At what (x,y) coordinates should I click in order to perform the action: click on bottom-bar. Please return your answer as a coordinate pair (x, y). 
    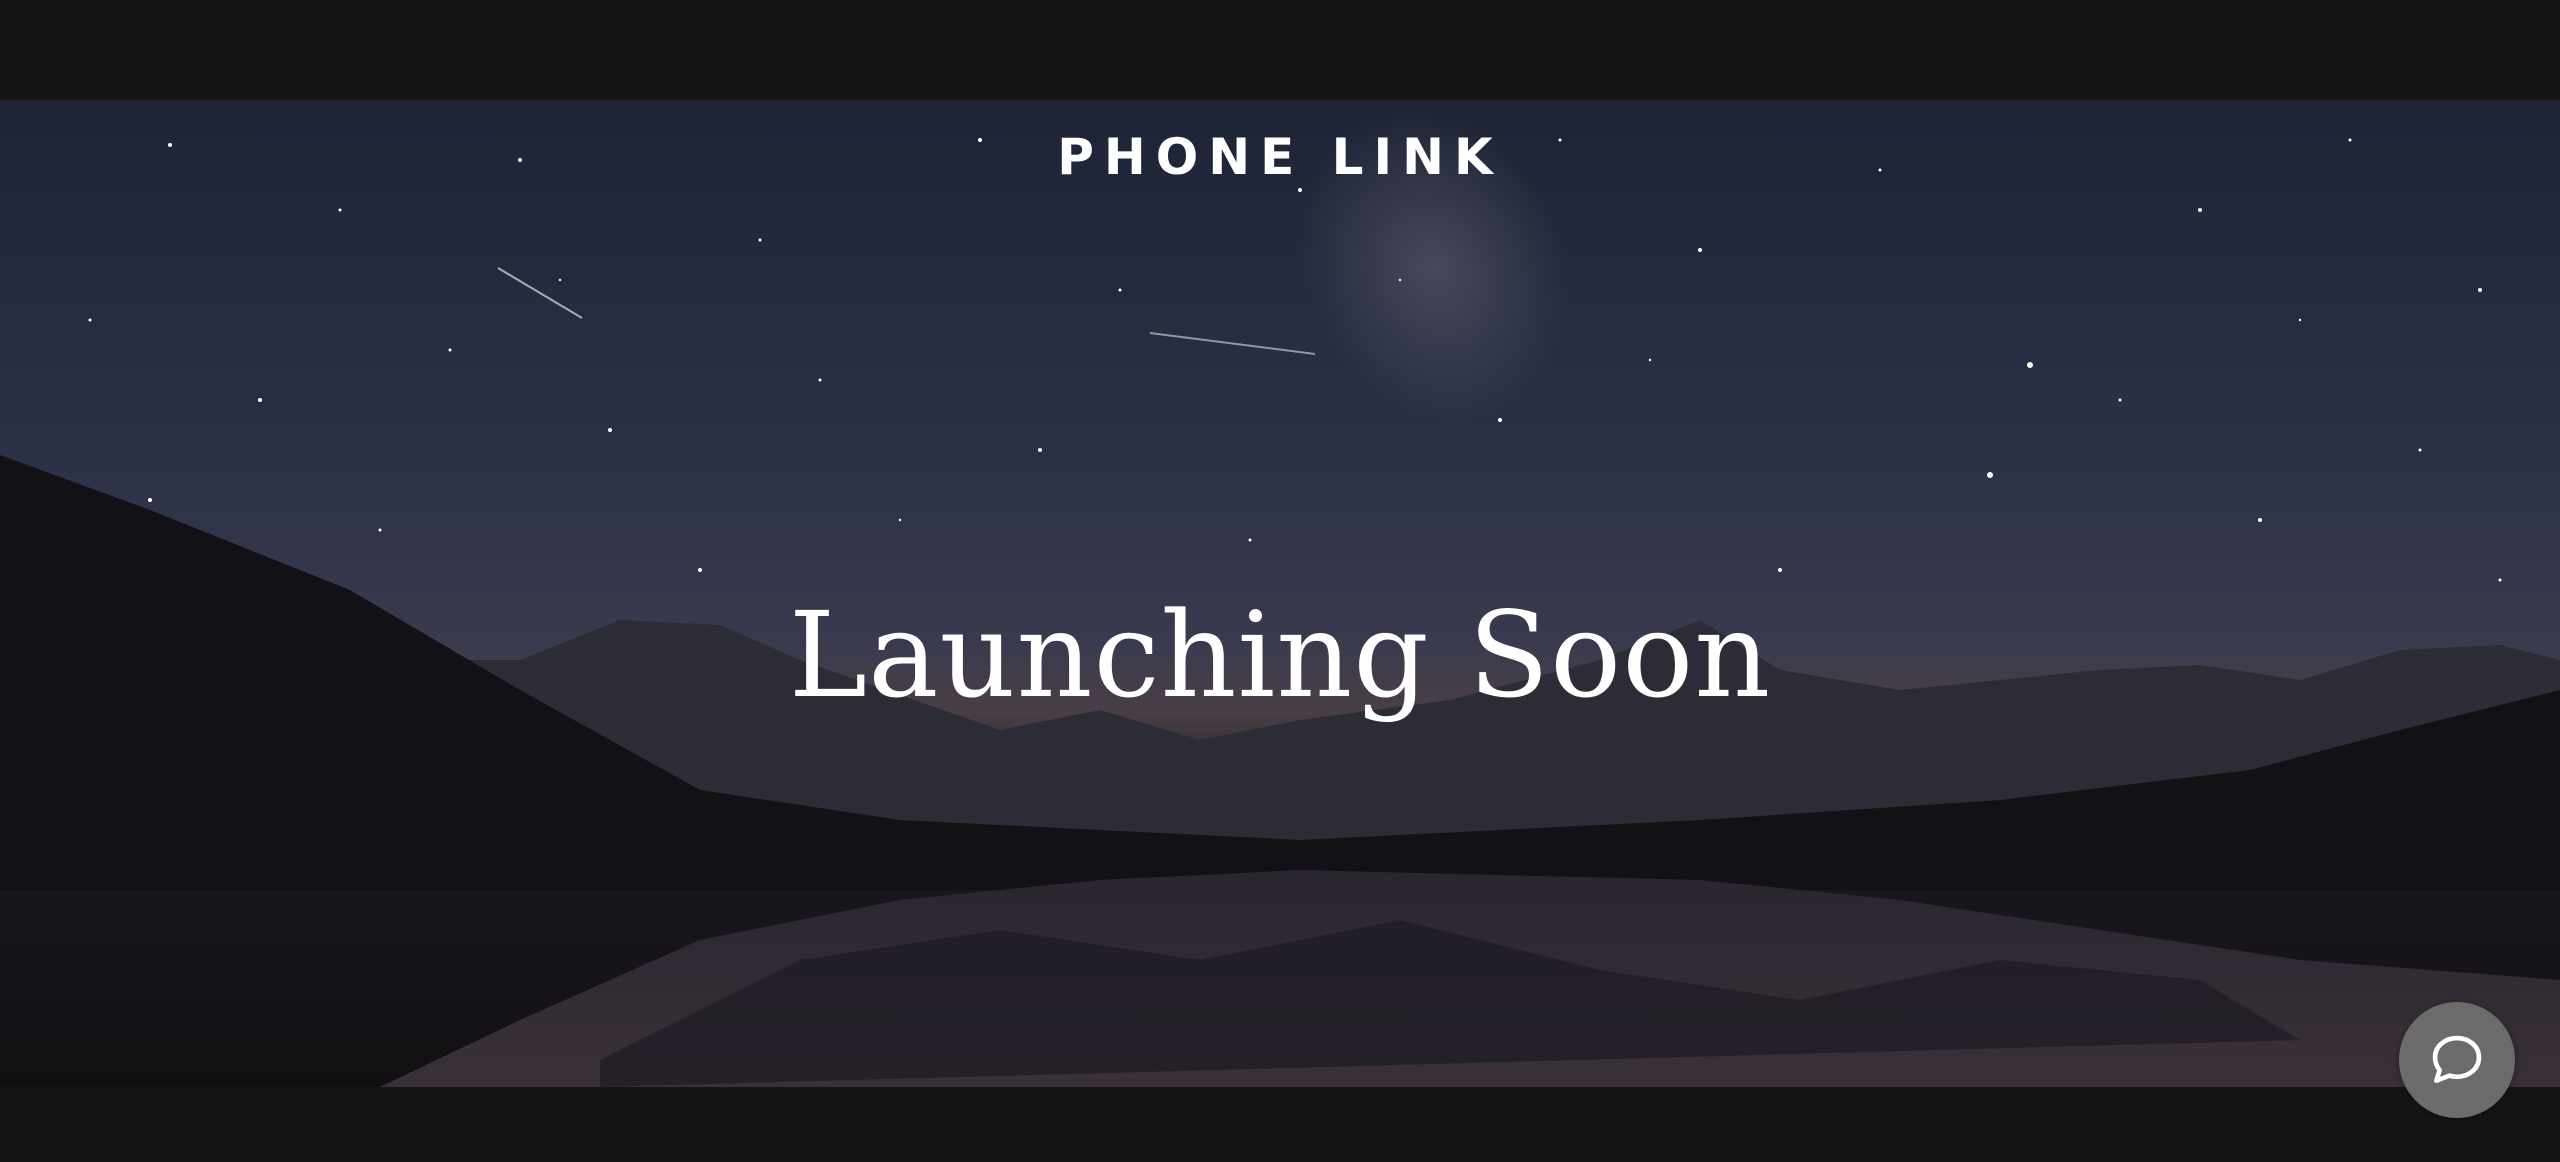
    Looking at the image, I should click on (1280, 1124).